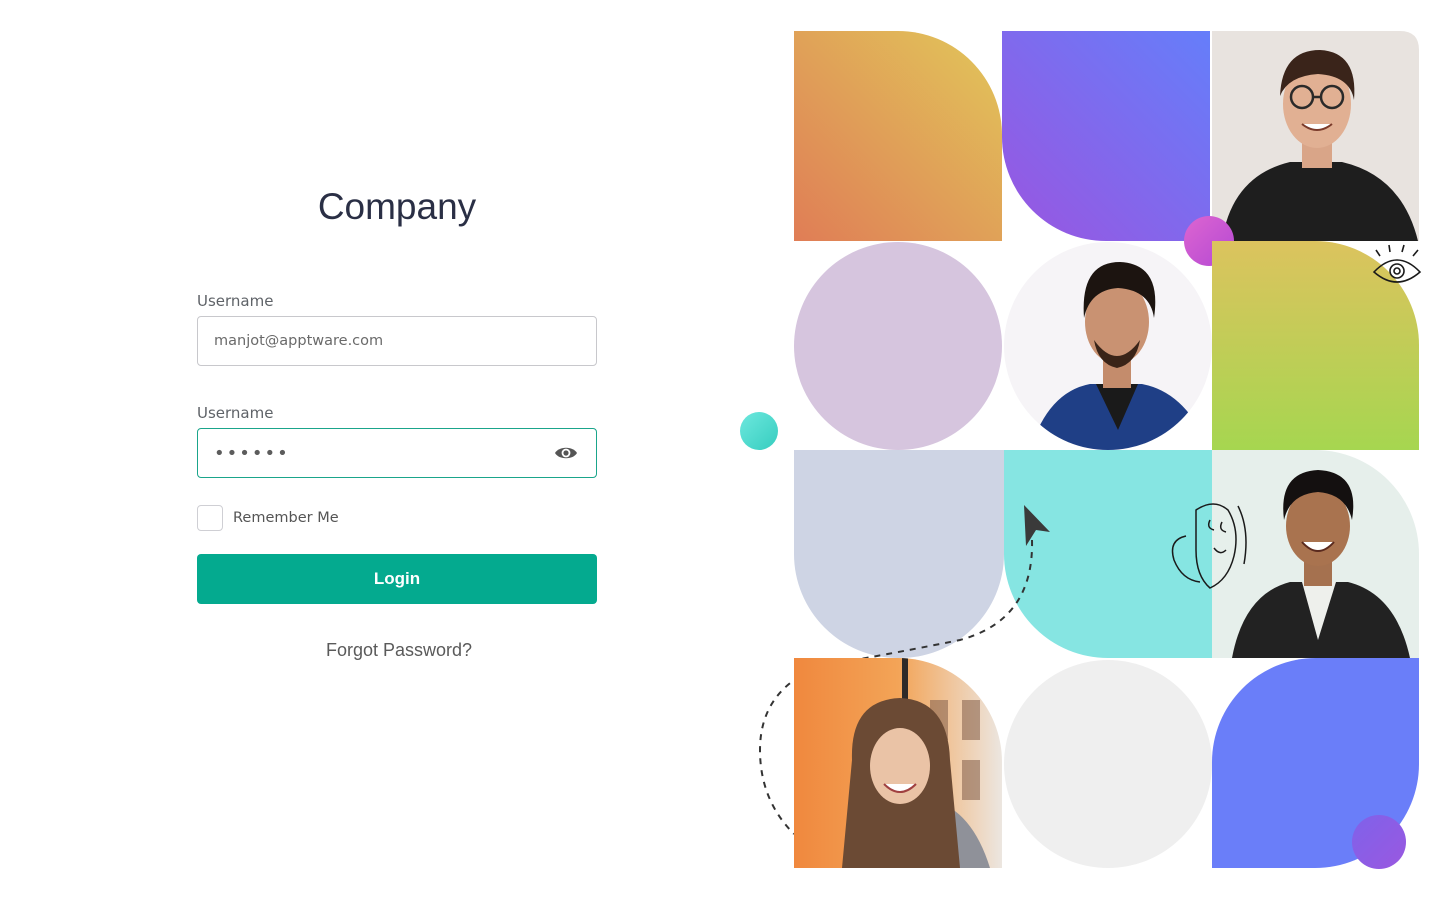 The height and width of the screenshot is (900, 1440). Describe the element at coordinates (1209, 241) in the screenshot. I see `pink-dot` at that location.